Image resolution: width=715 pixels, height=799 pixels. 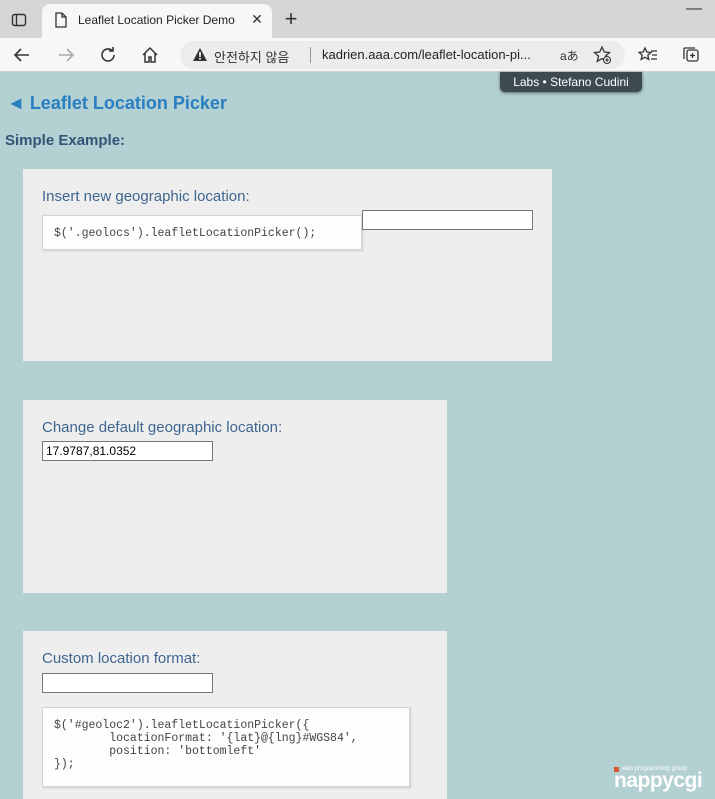 What do you see at coordinates (694, 9) in the screenshot?
I see `minimize-button: —` at bounding box center [694, 9].